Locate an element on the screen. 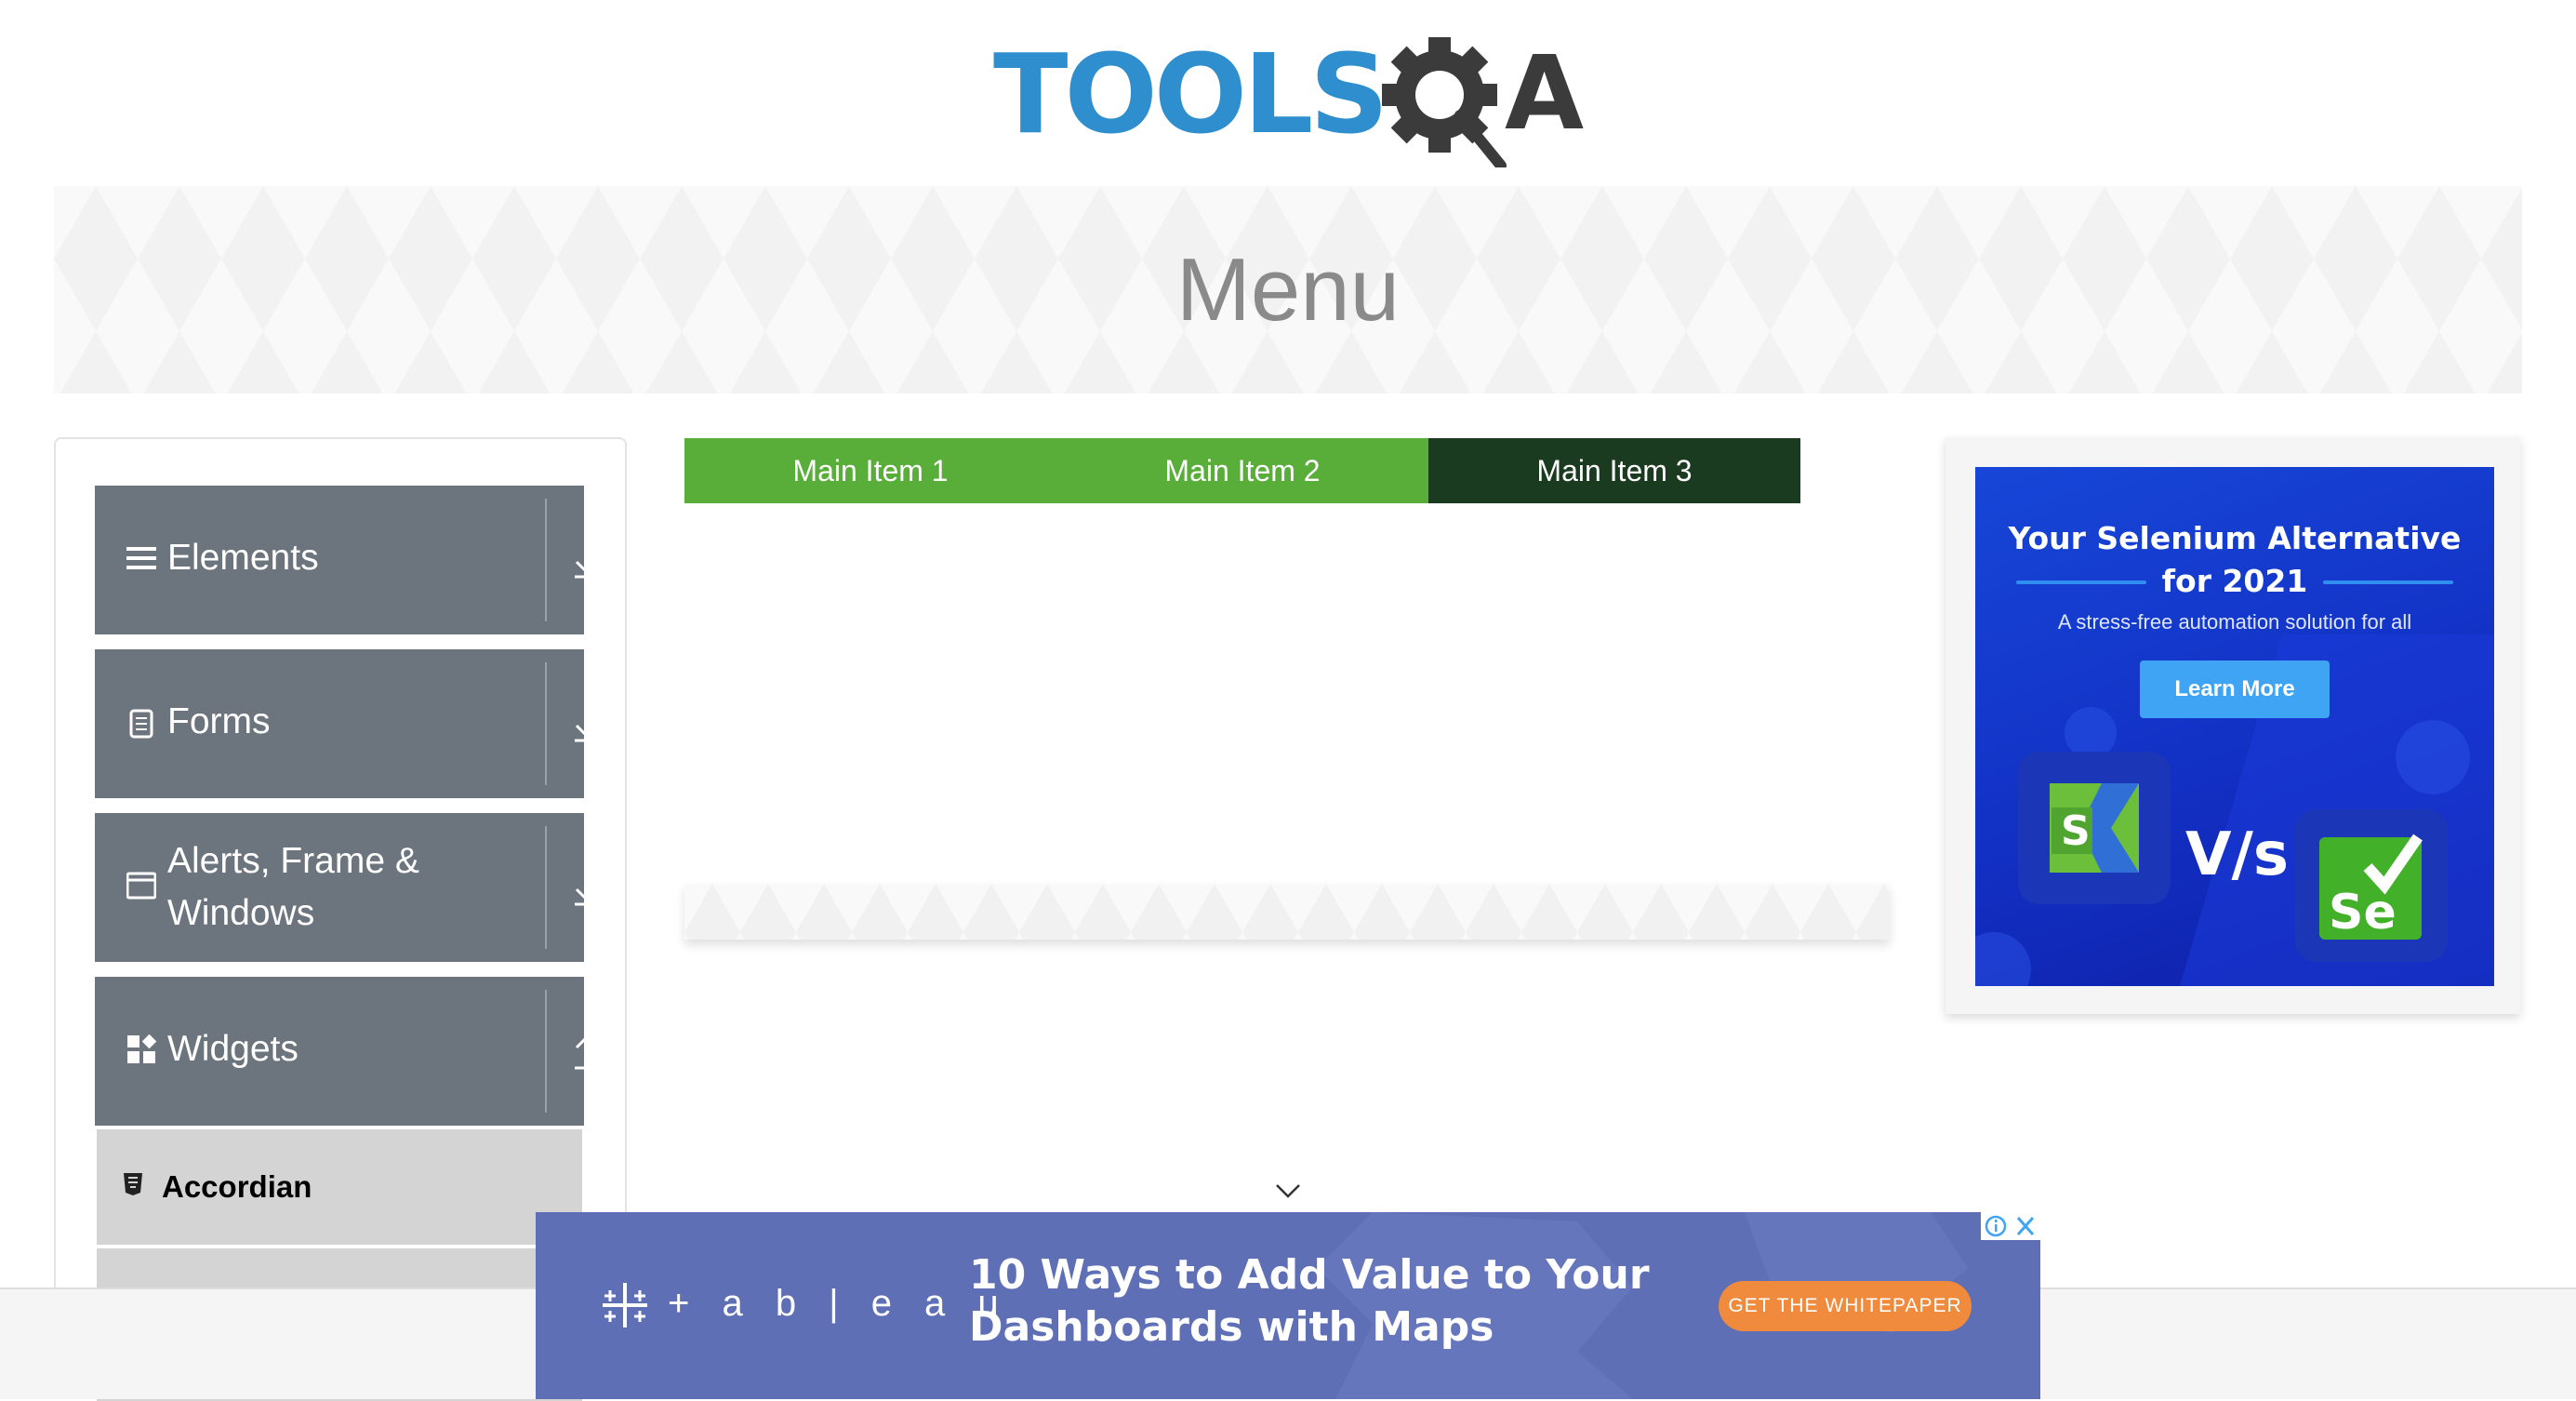 This screenshot has height=1401, width=2576. toolsqa-logo: TOOLS A is located at coordinates (1295, 97).